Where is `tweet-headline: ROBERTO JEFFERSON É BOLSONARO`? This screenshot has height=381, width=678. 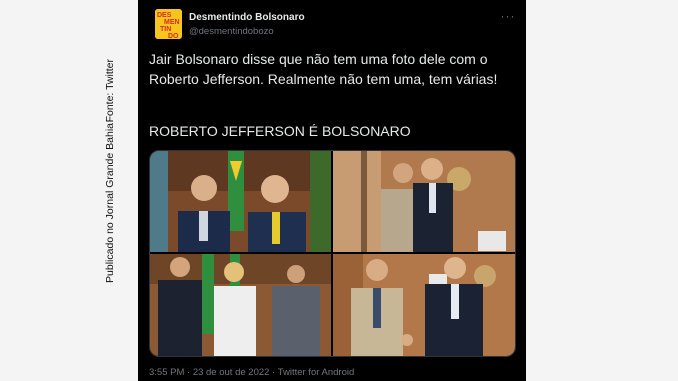
tweet-headline: ROBERTO JEFFERSON É BOLSONARO is located at coordinates (280, 131).